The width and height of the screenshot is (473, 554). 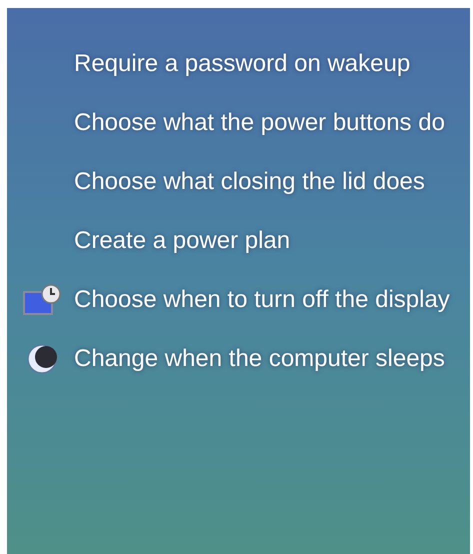 I want to click on moon-icon, so click(x=42, y=359).